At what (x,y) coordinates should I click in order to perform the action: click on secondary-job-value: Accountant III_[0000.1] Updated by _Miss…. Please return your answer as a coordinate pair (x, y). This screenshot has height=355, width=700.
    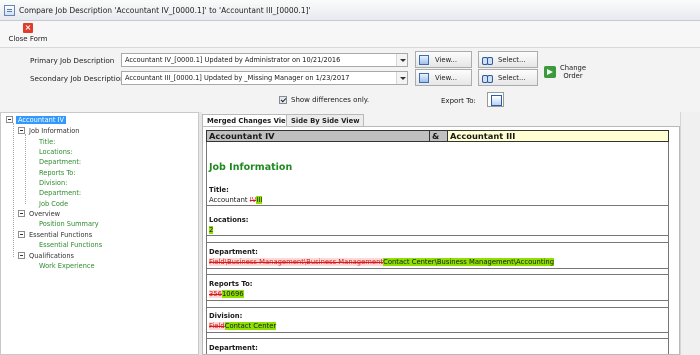
    Looking at the image, I should click on (237, 78).